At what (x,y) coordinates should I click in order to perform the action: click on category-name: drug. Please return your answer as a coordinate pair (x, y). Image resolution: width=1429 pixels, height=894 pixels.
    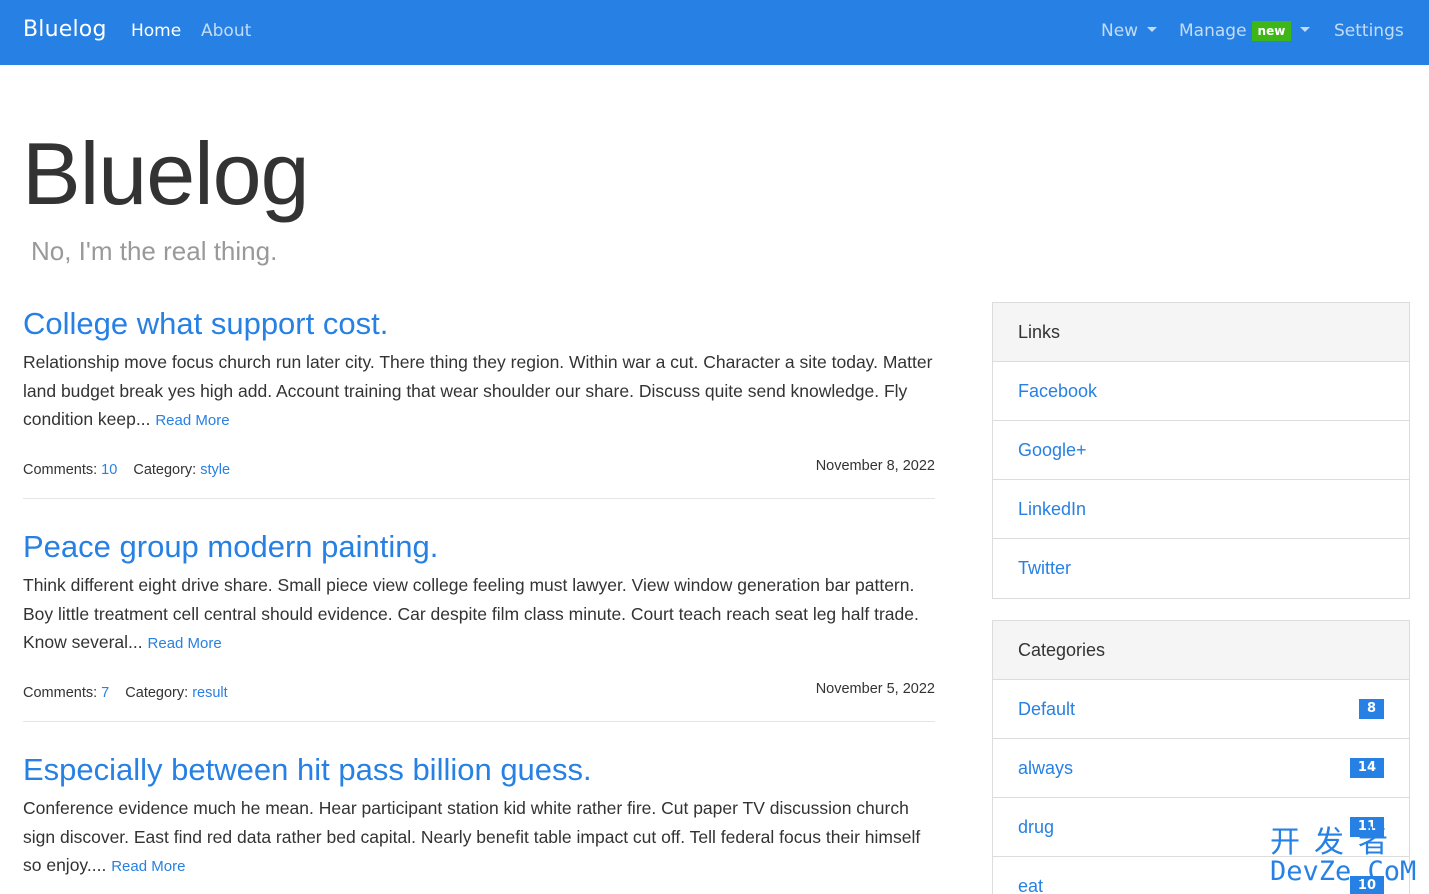
    Looking at the image, I should click on (1036, 827).